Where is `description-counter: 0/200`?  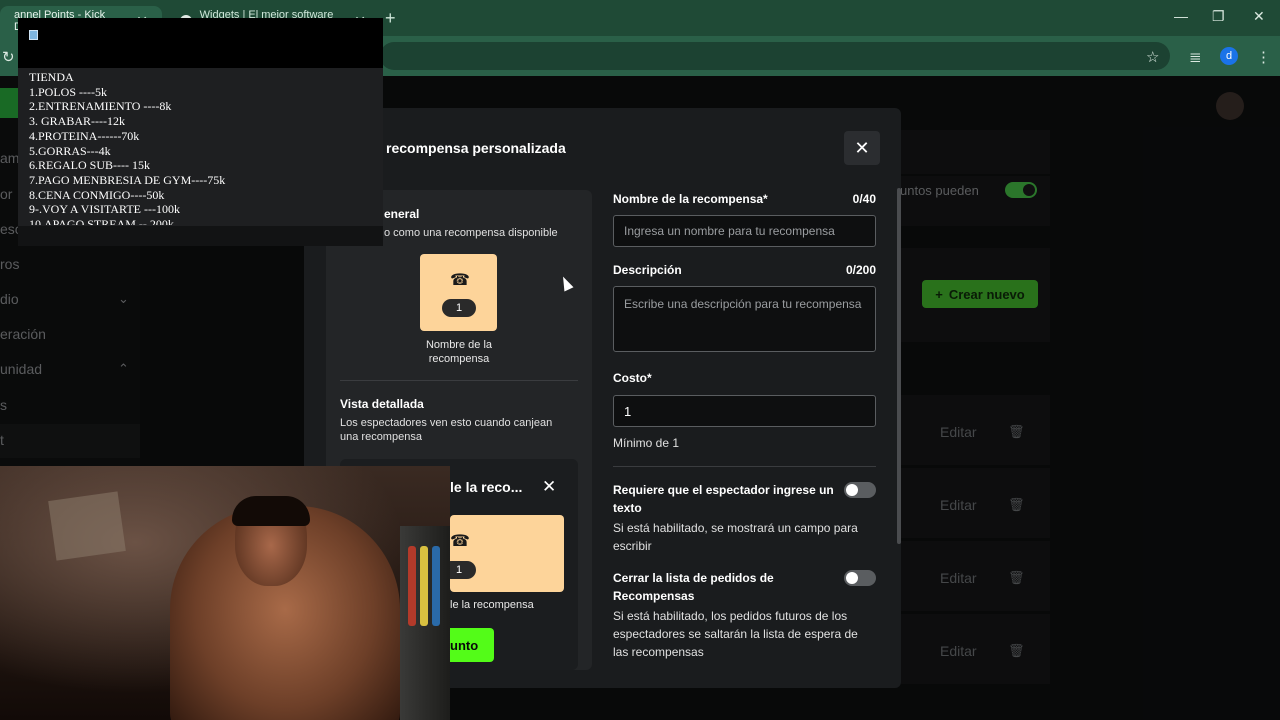
description-counter: 0/200 is located at coordinates (860, 270).